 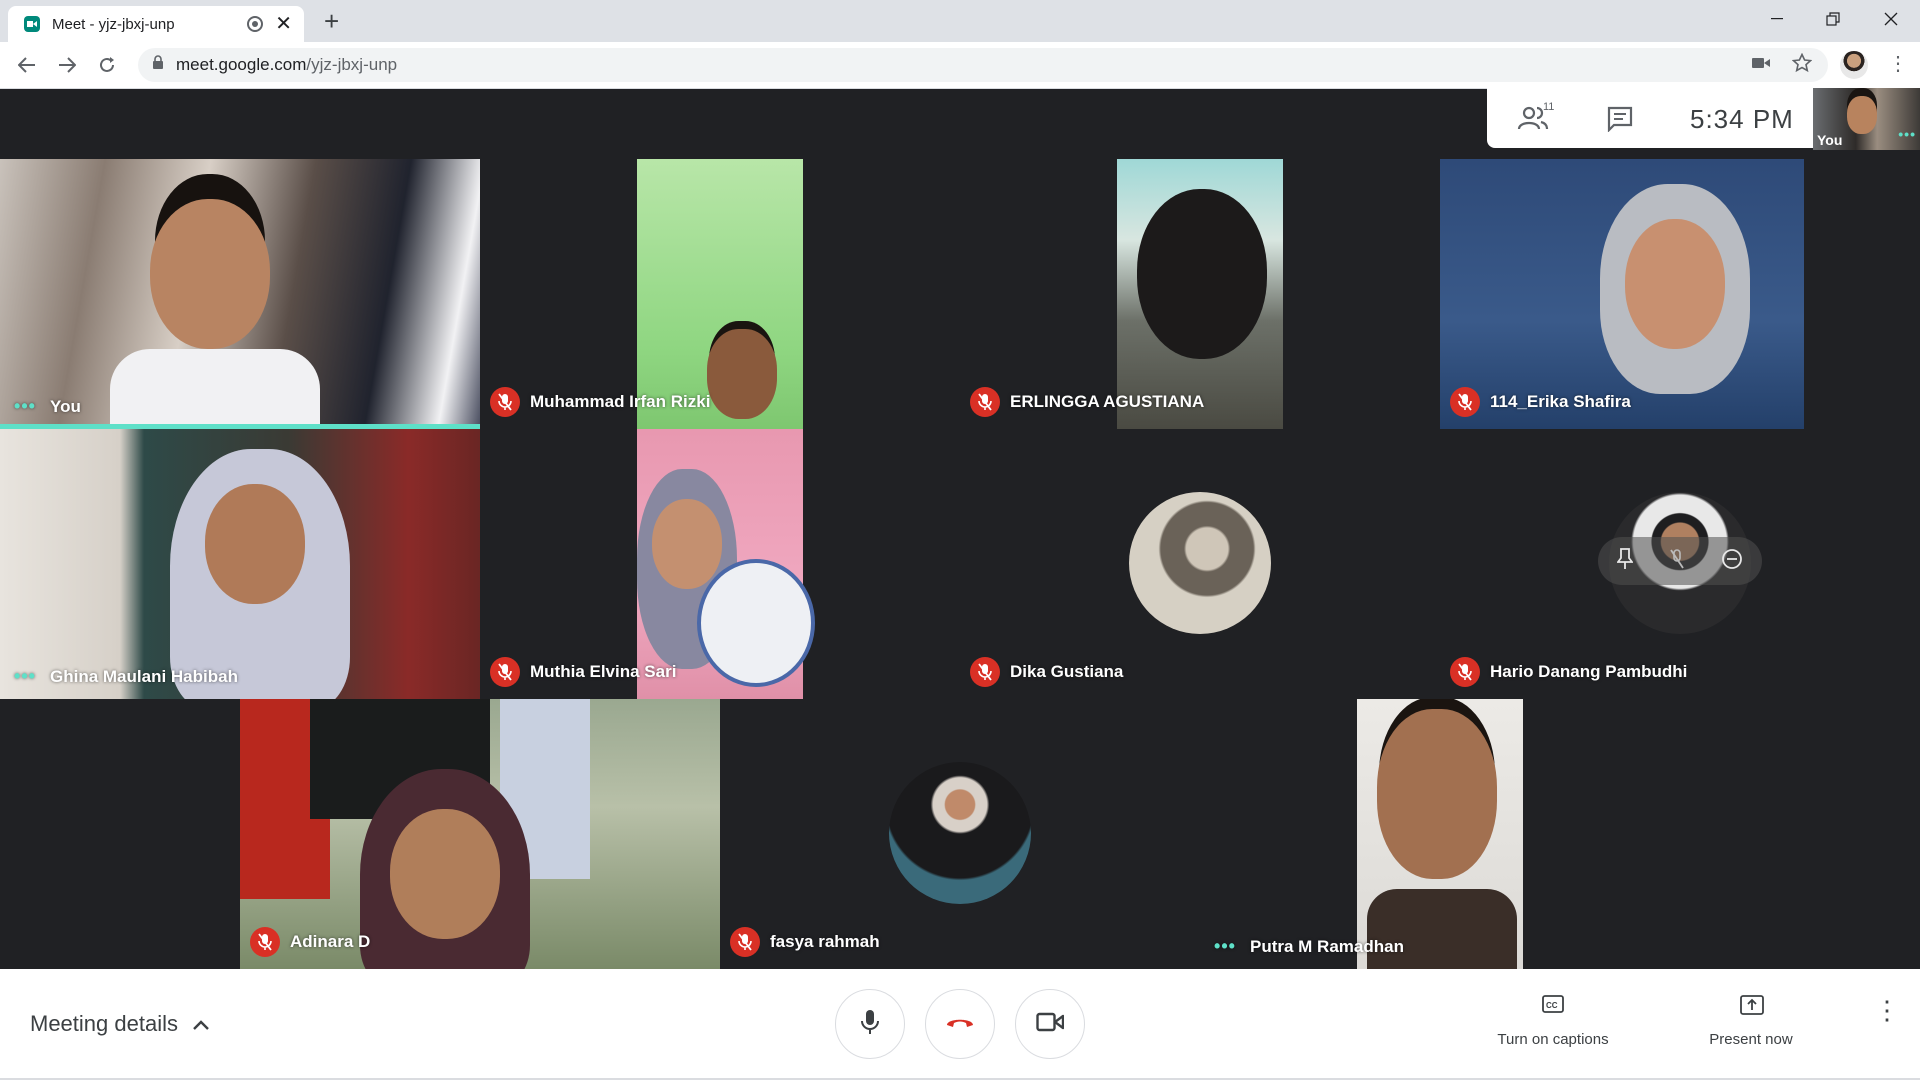 I want to click on participant-tile: ERLINGGA AGUSTIANA, so click(x=1200, y=294).